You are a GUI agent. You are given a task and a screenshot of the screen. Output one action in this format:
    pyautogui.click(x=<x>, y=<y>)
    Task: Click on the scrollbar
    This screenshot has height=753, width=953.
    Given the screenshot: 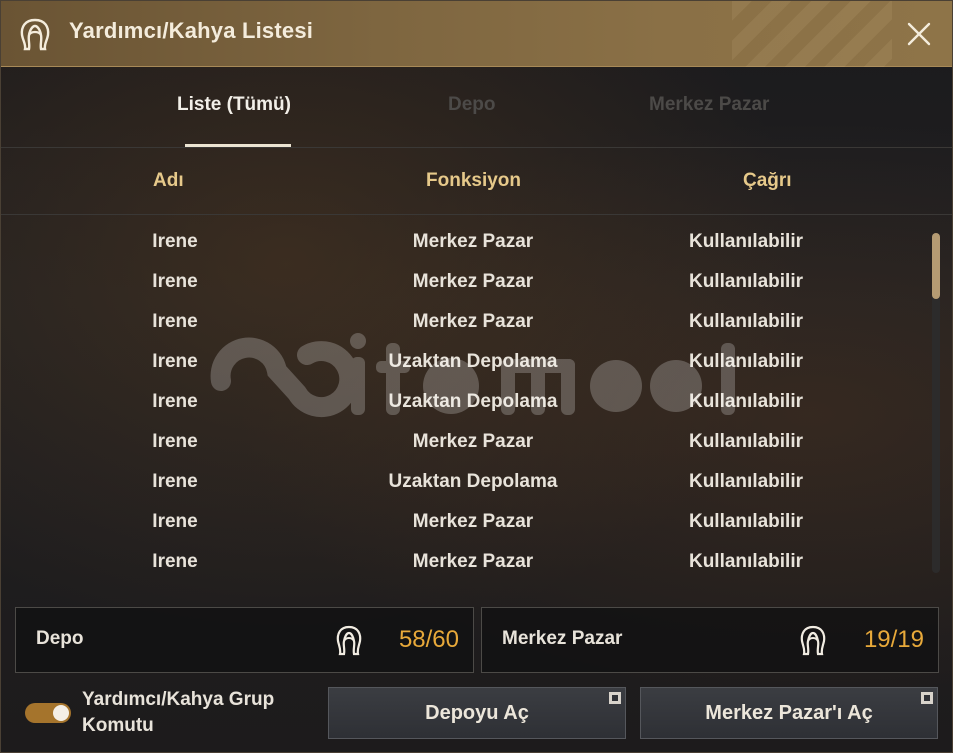 What is the action you would take?
    pyautogui.click(x=936, y=403)
    